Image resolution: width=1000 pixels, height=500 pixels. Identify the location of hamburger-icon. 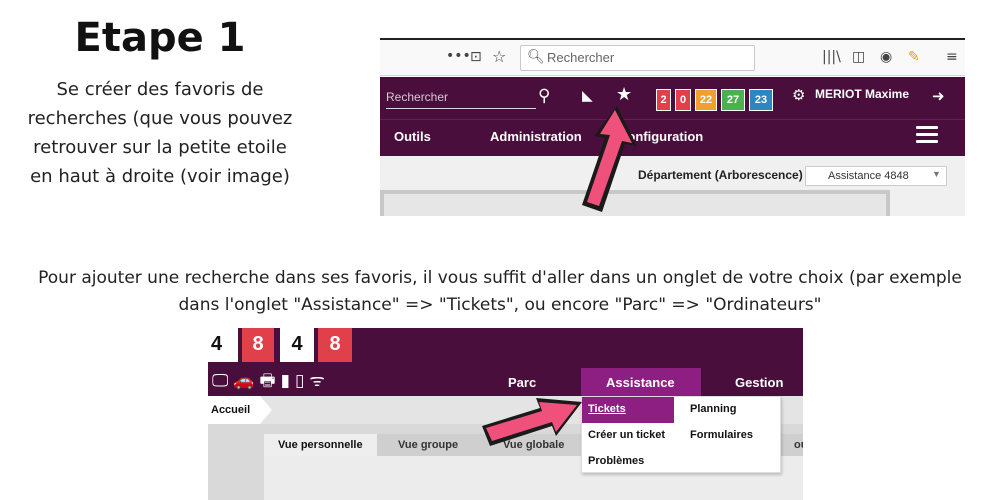
(927, 136).